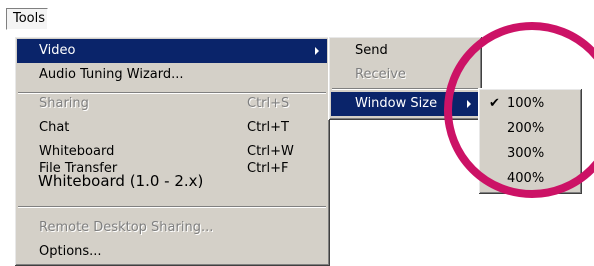 Image resolution: width=594 pixels, height=266 pixels. I want to click on menubar-tools-label: Tools, so click(29, 18).